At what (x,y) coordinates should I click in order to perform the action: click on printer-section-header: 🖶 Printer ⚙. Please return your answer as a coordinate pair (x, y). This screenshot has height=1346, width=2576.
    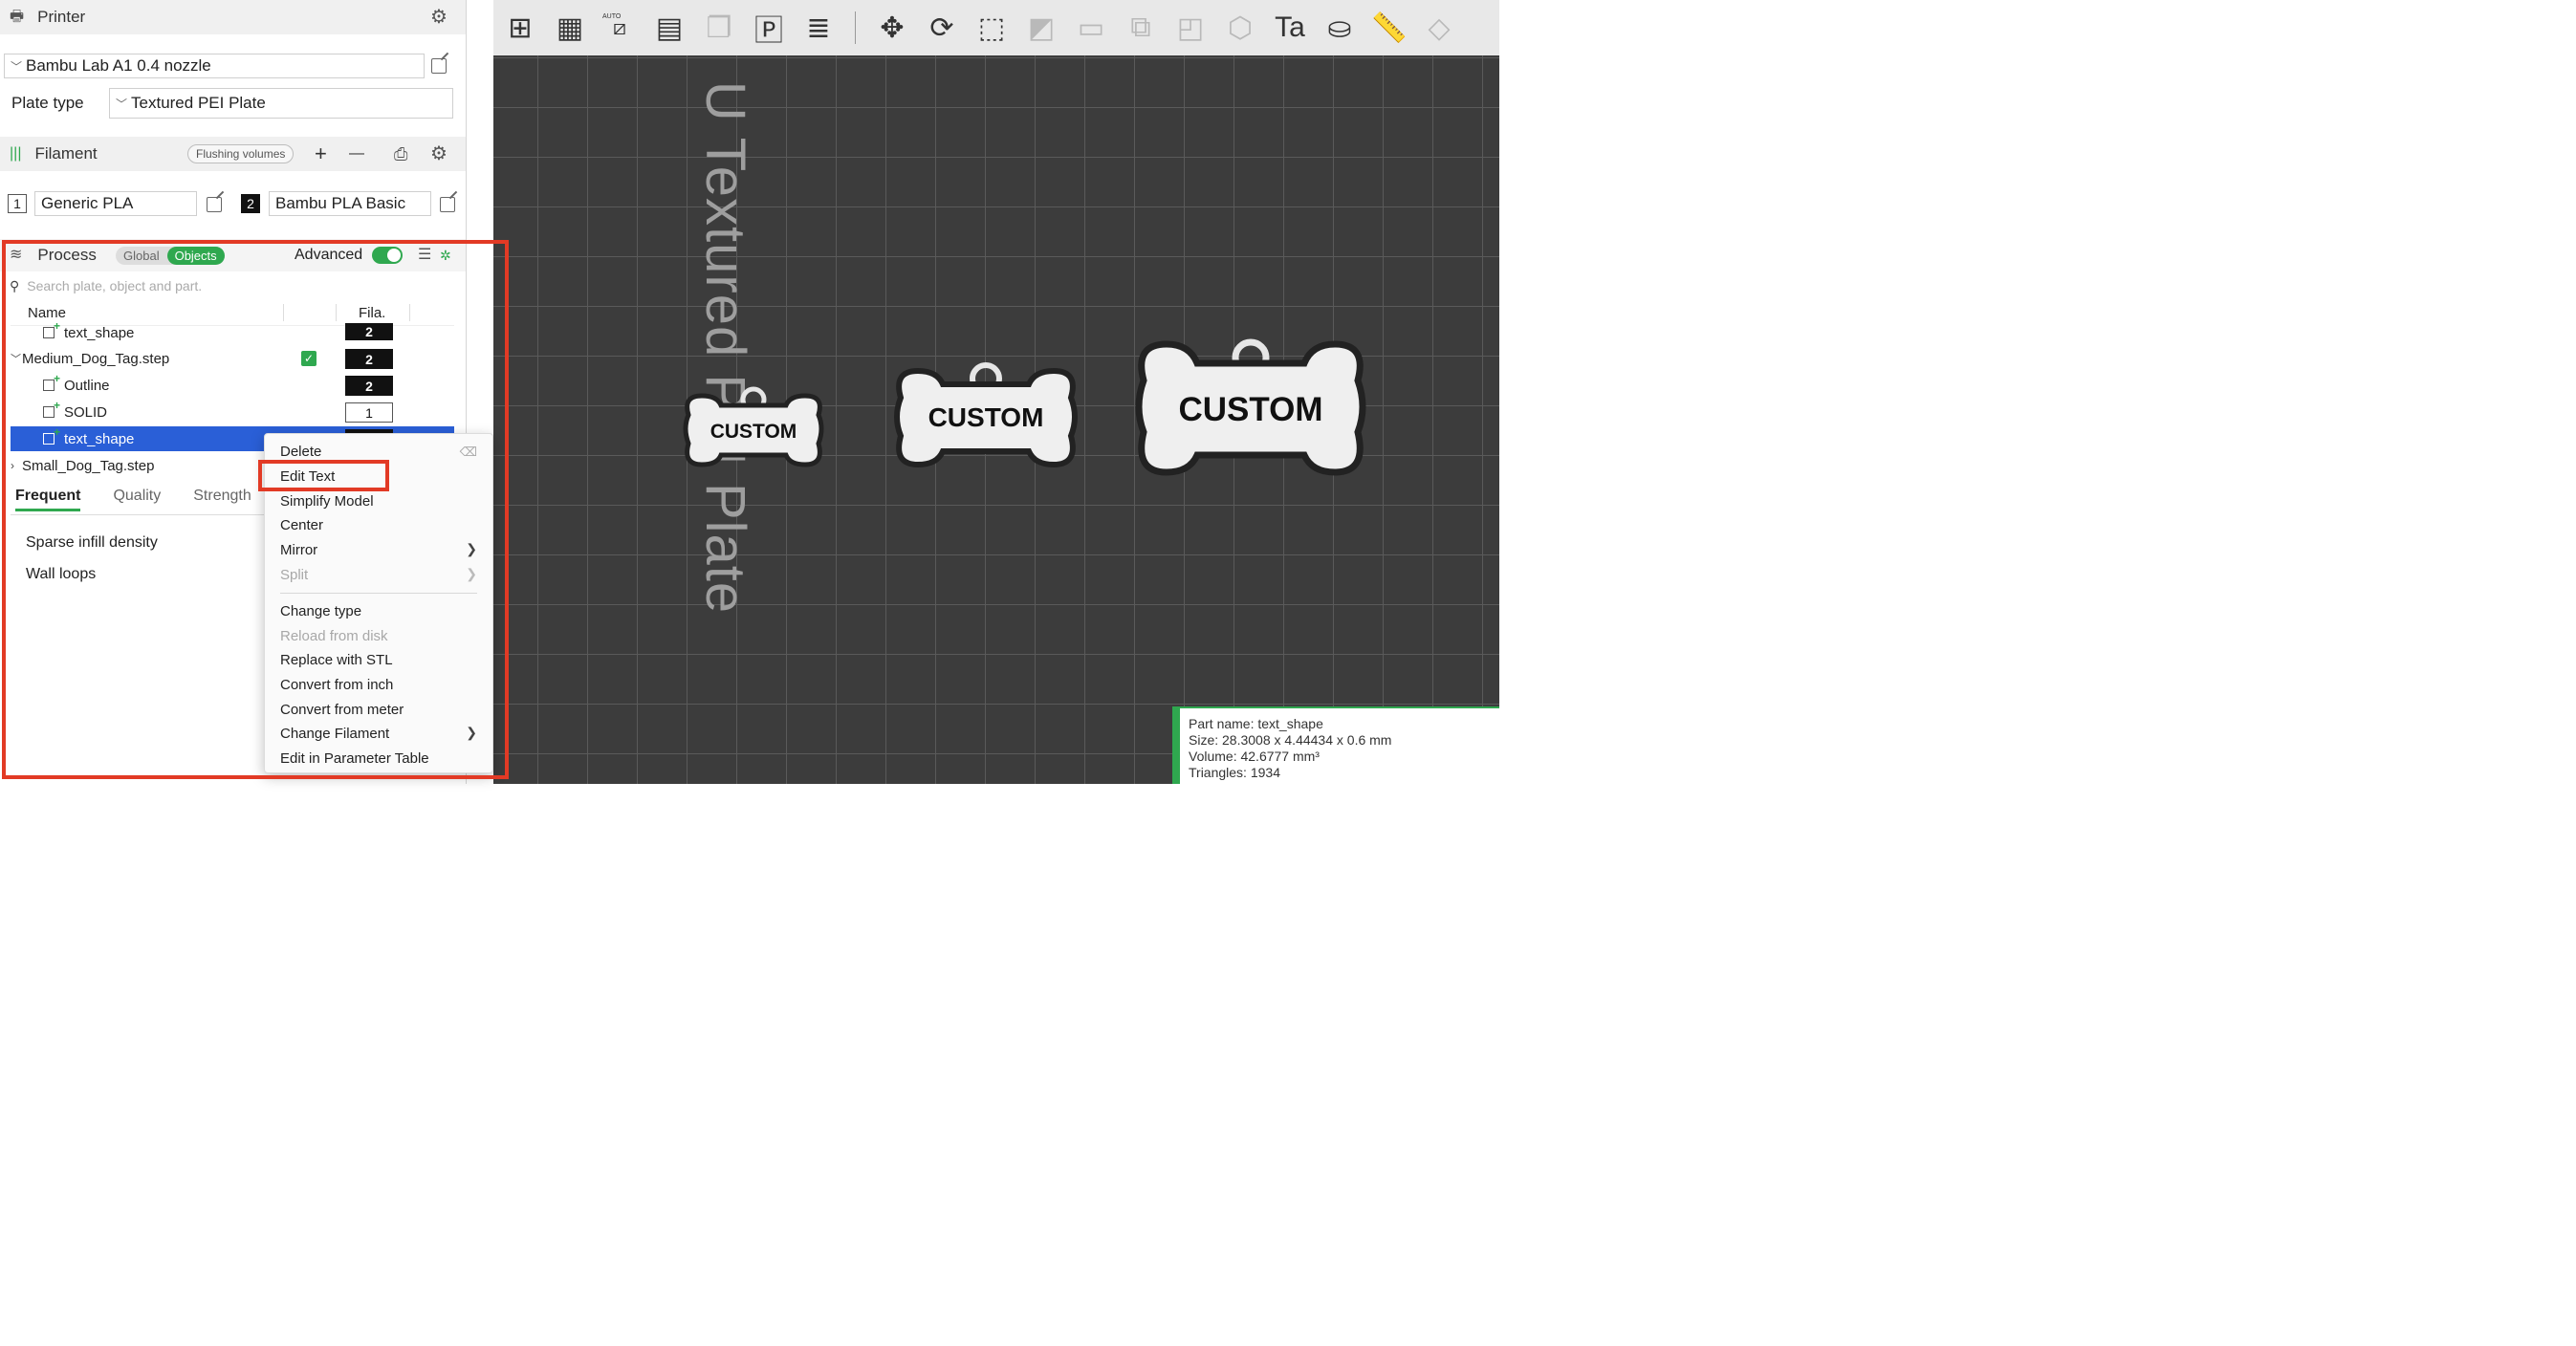
    Looking at the image, I should click on (233, 17).